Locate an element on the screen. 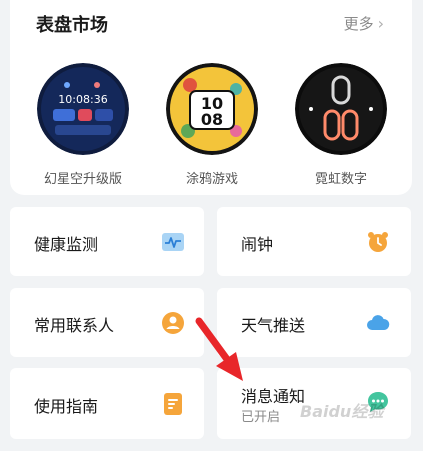 This screenshot has width=423, height=451. watch-3-label: 霓虹数字 is located at coordinates (340, 179).